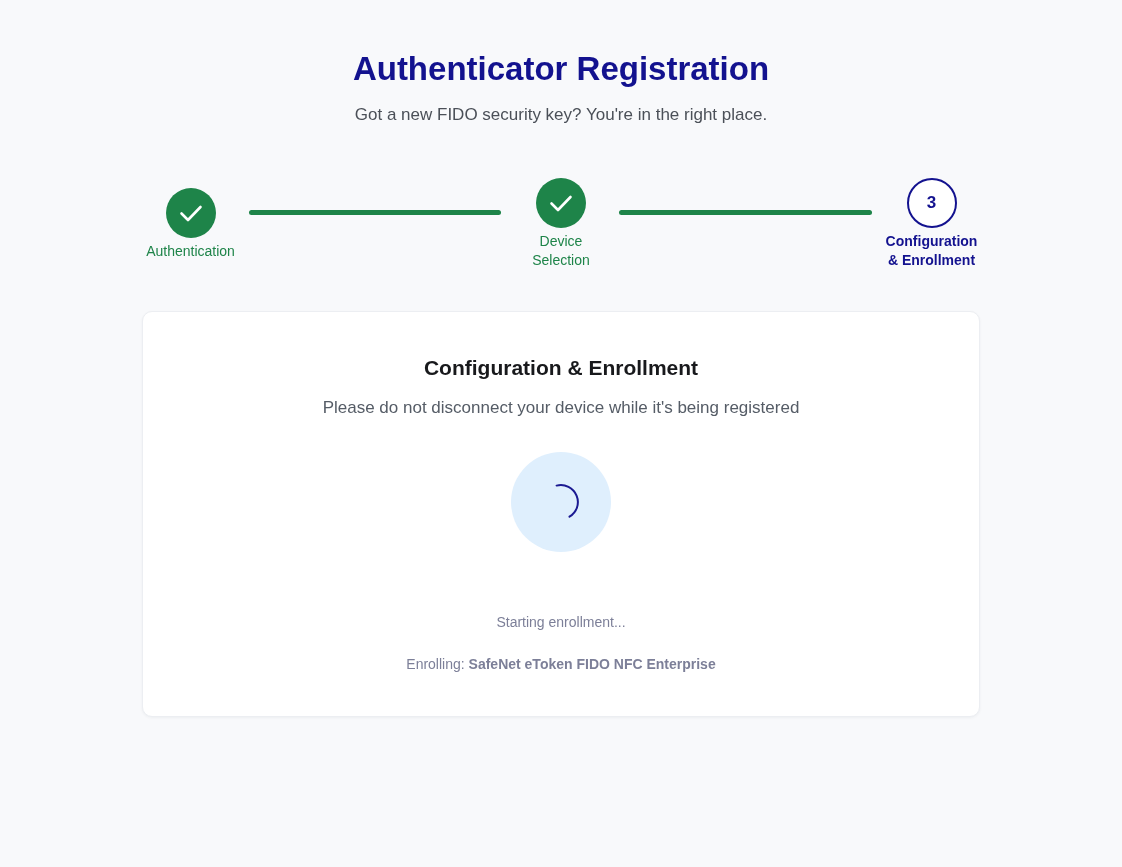 The width and height of the screenshot is (1122, 867). What do you see at coordinates (561, 502) in the screenshot?
I see `loading-spinner-icon` at bounding box center [561, 502].